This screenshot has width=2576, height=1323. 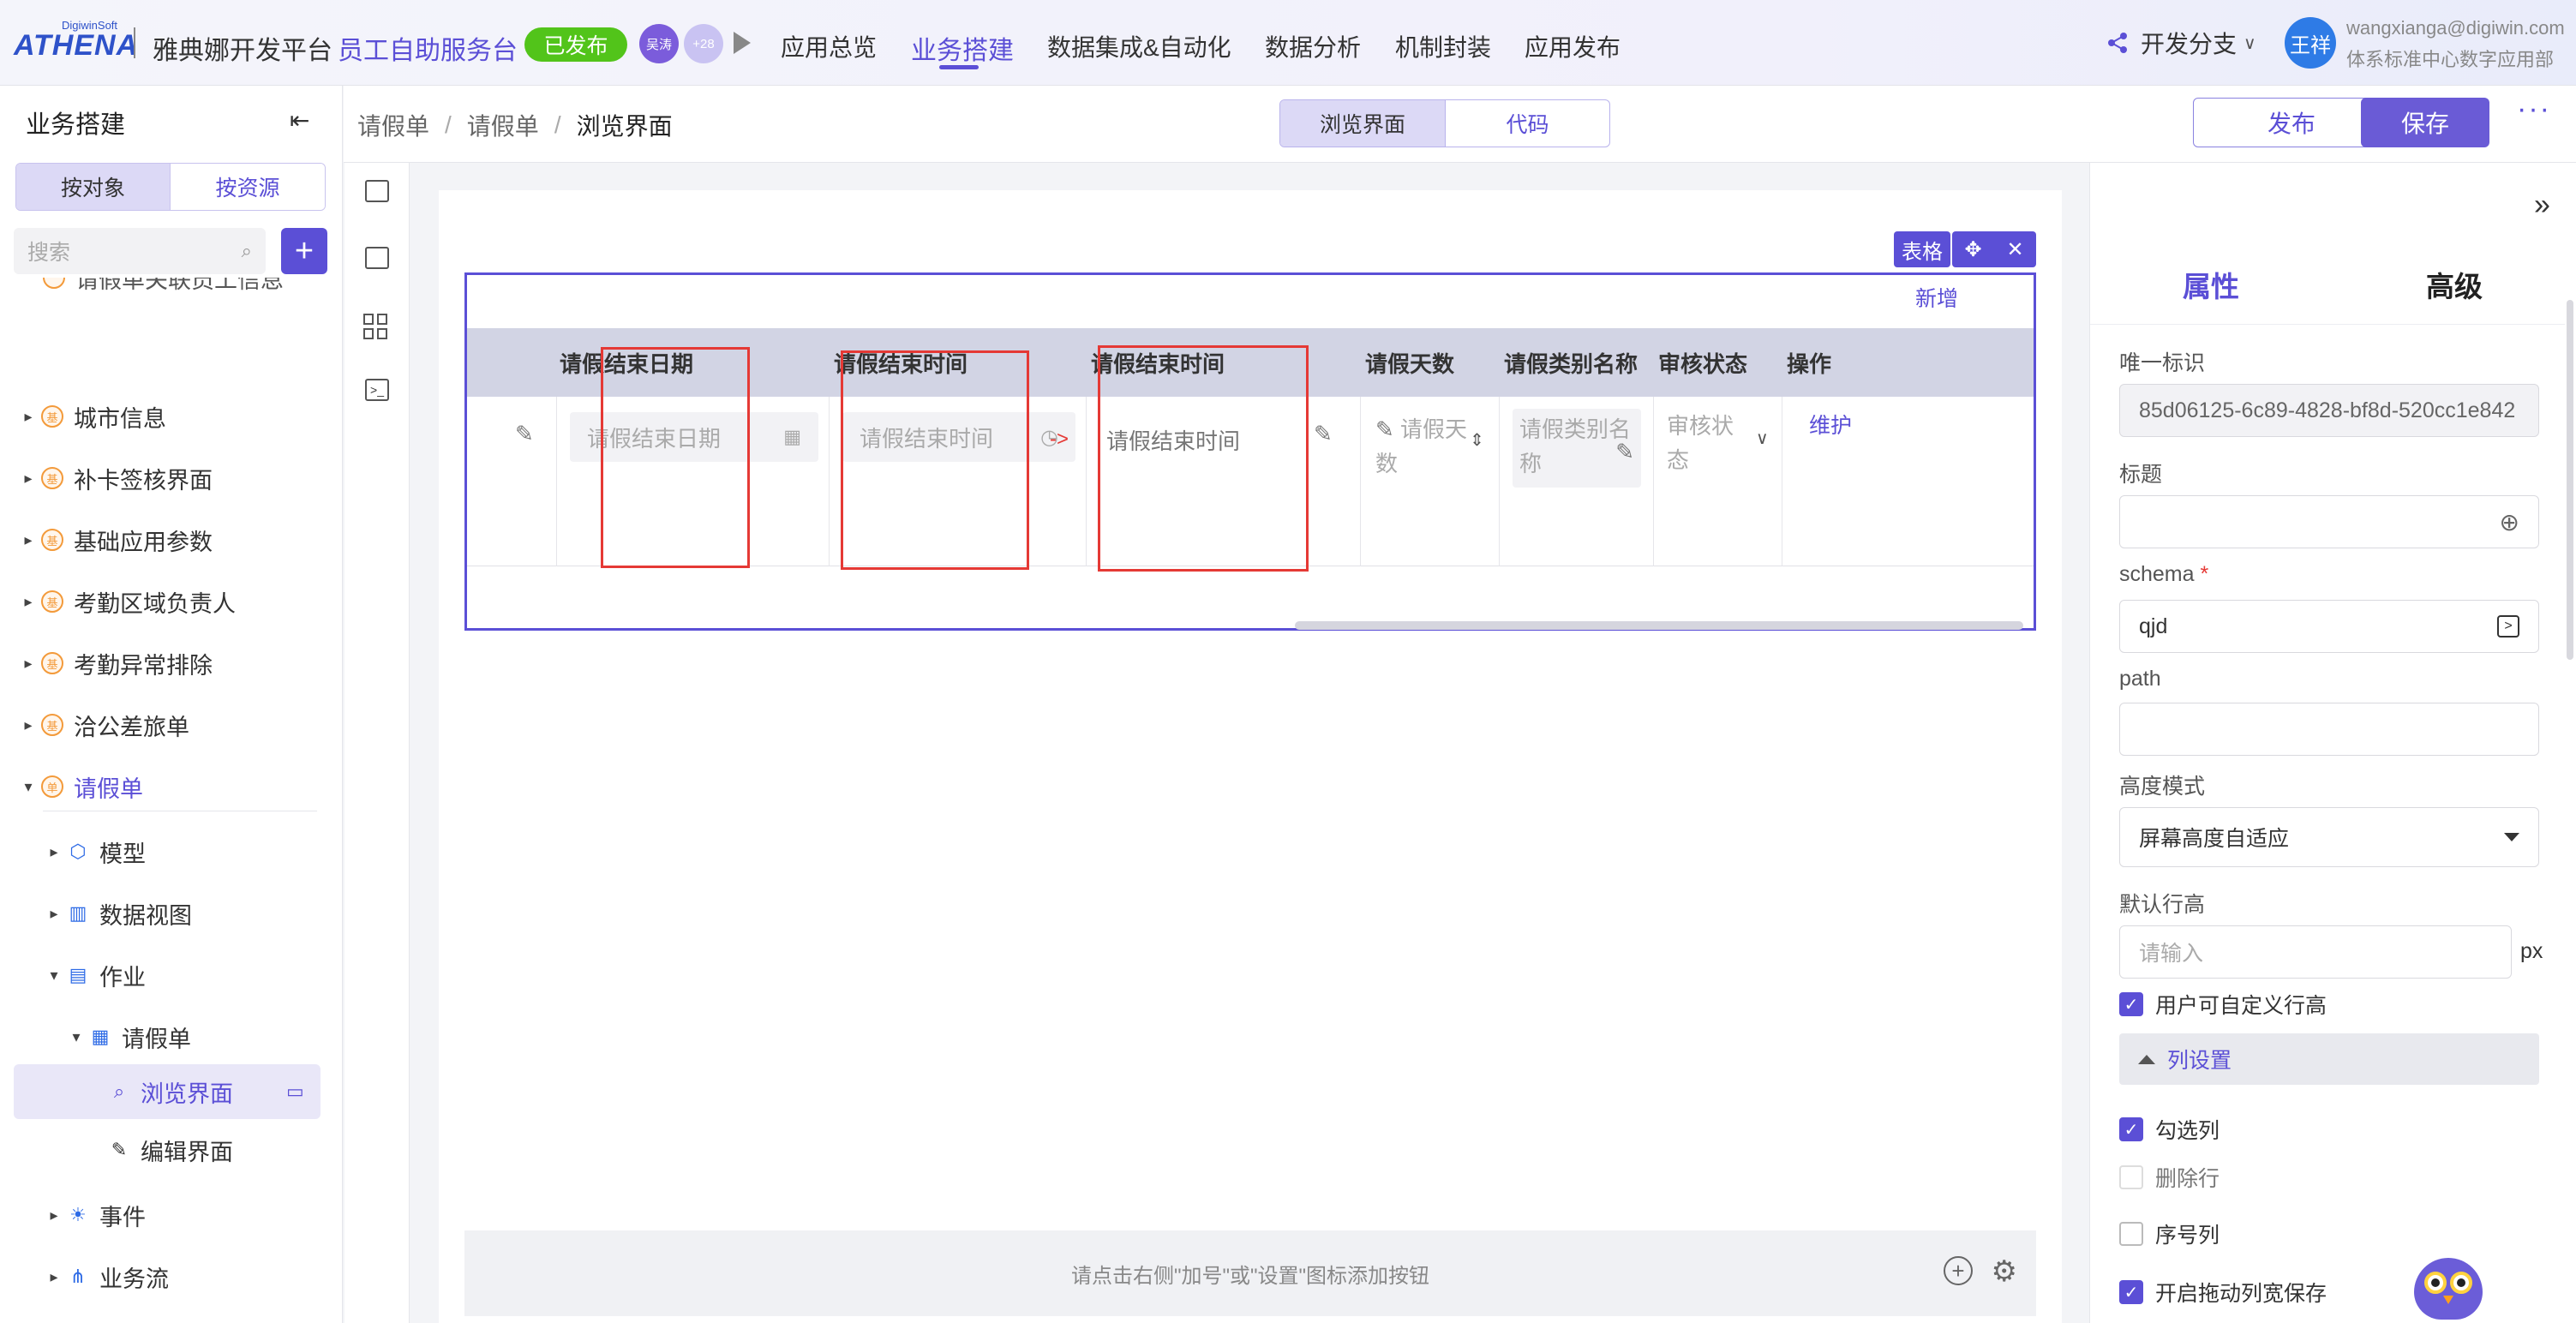 I want to click on move-icon: ✥, so click(x=1972, y=249).